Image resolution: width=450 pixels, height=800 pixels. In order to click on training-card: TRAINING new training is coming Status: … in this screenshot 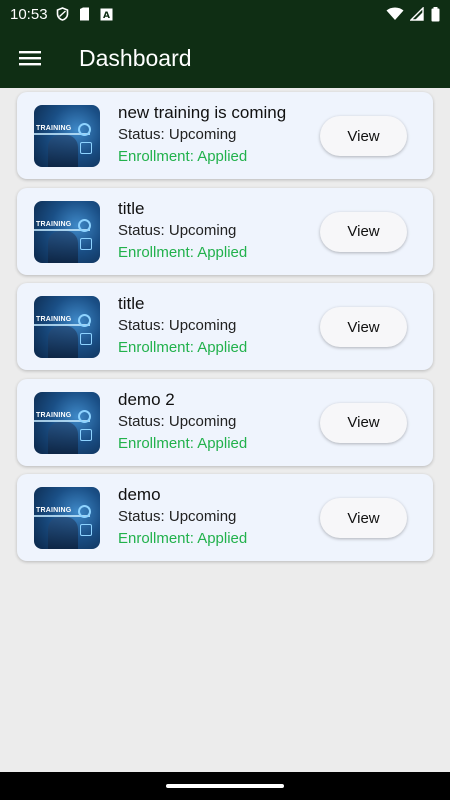, I will do `click(225, 135)`.